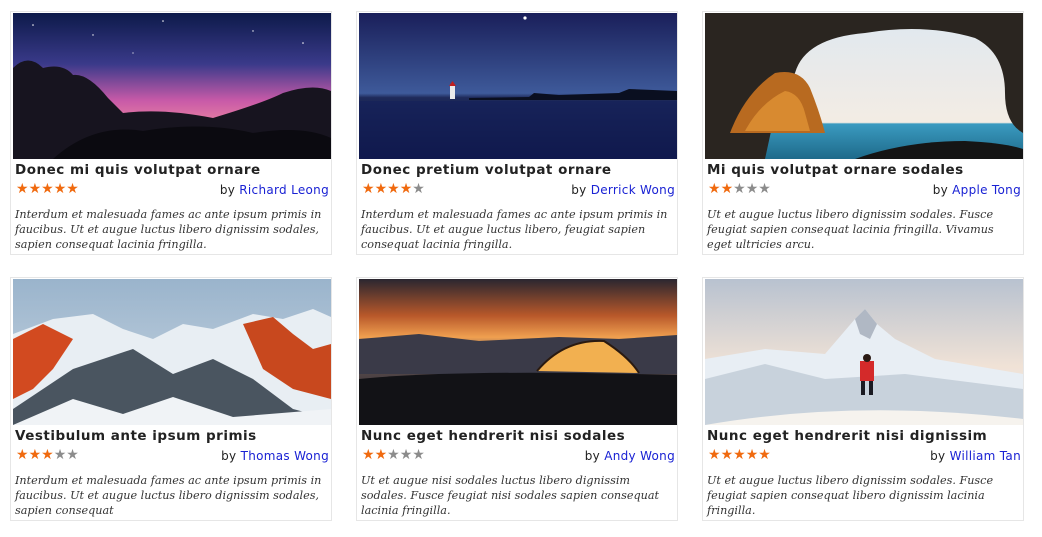  What do you see at coordinates (865, 436) in the screenshot?
I see `card-title: Nunc eget hendrerit nisi dignissim` at bounding box center [865, 436].